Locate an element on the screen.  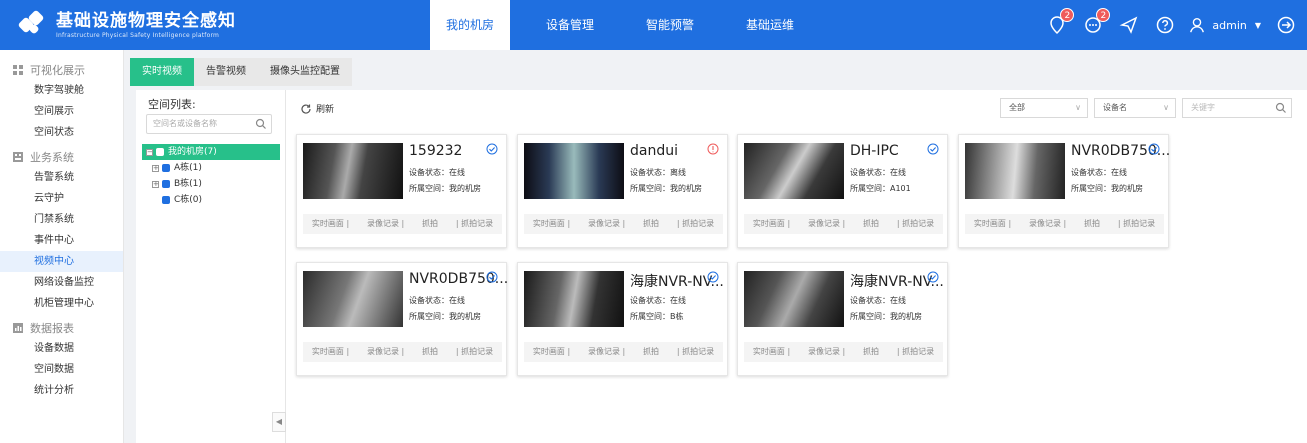
card-actions: 实时画面 | 录像记录 | 抓拍 | 抓拍记录 is located at coordinates (402, 224).